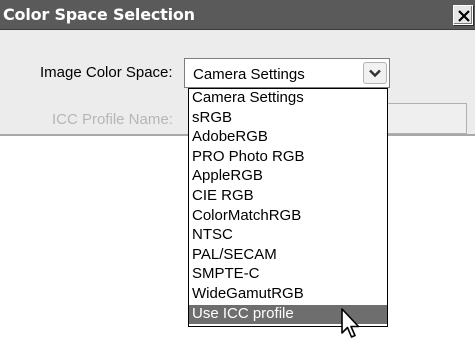  What do you see at coordinates (350, 323) in the screenshot?
I see `mouse-cursor-icon` at bounding box center [350, 323].